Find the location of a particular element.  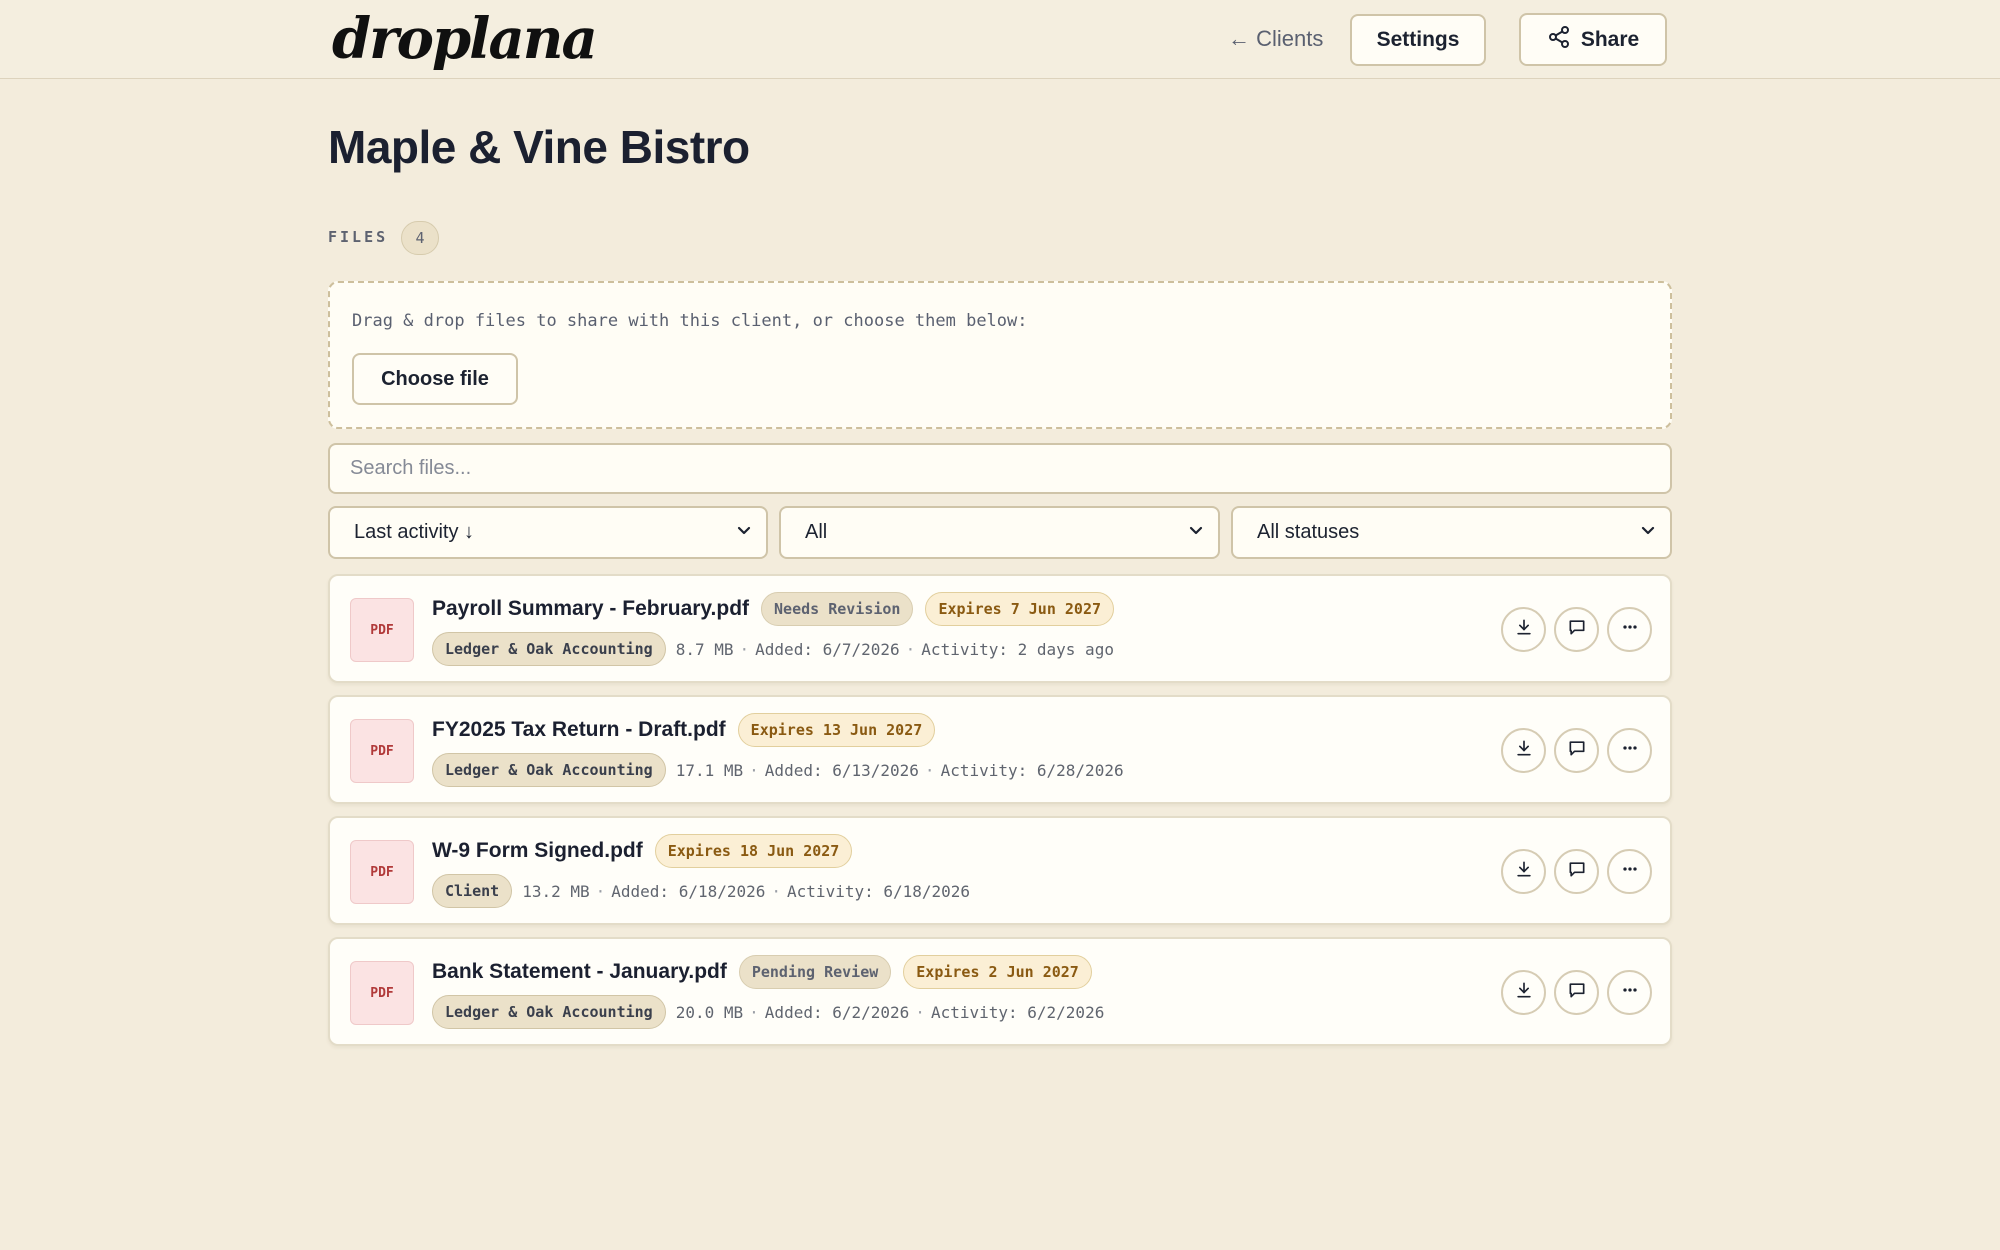

file-added: Added: 6/13/2026 is located at coordinates (841, 770).